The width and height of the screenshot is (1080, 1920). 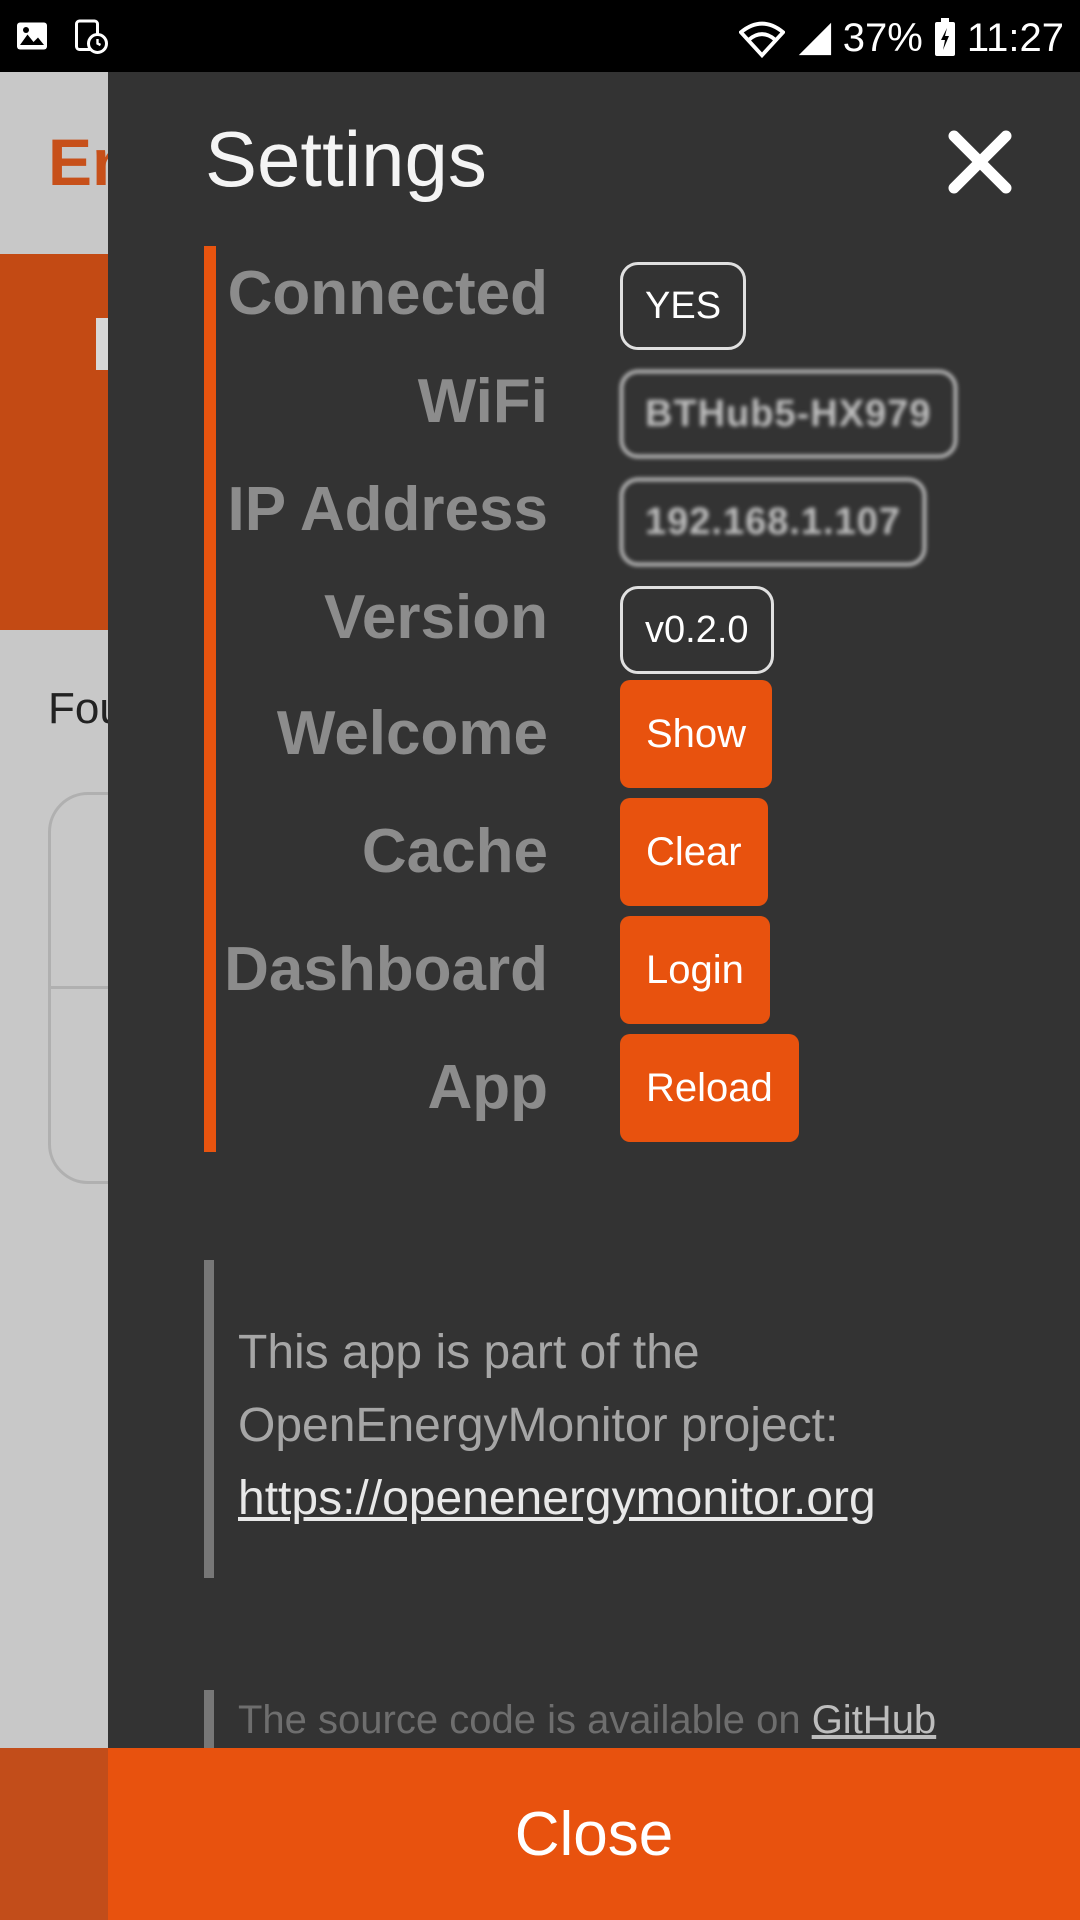 I want to click on version-label: Version, so click(x=436, y=617).